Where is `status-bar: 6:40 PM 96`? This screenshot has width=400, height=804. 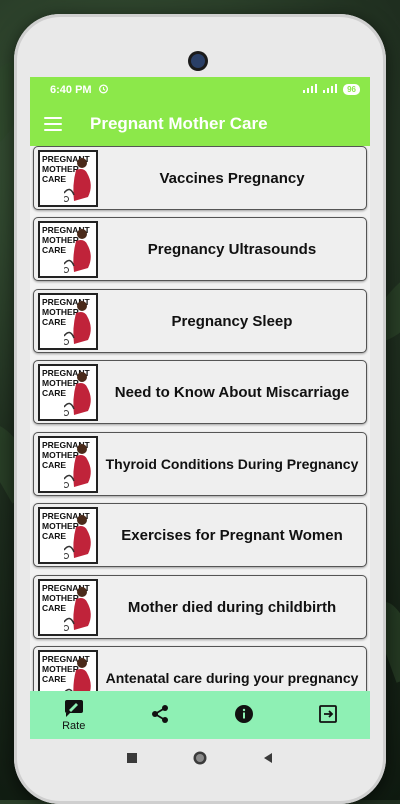 status-bar: 6:40 PM 96 is located at coordinates (200, 89).